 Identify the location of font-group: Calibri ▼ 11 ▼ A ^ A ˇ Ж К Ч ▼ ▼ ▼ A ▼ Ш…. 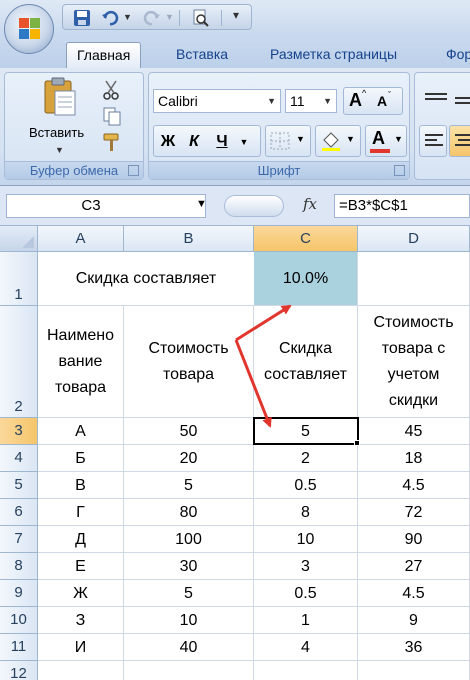
(279, 126).